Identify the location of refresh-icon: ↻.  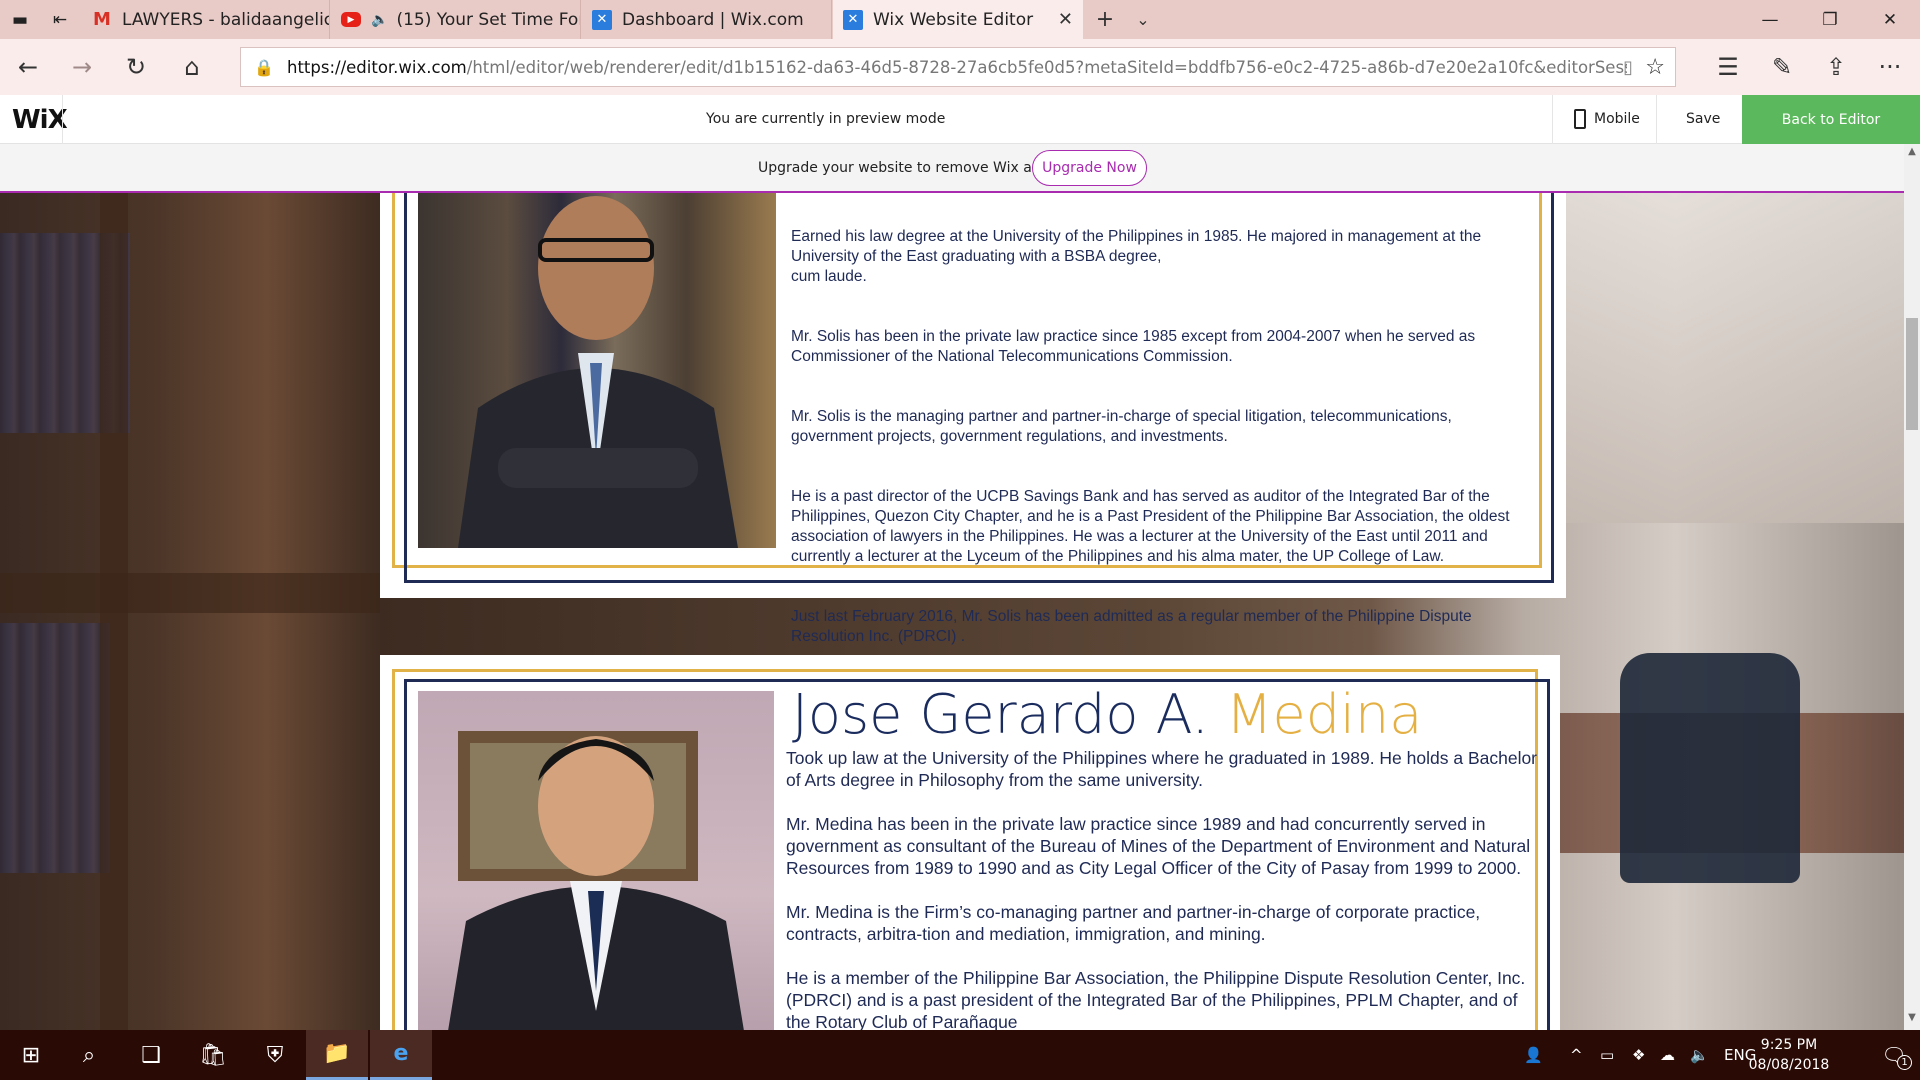
(136, 67).